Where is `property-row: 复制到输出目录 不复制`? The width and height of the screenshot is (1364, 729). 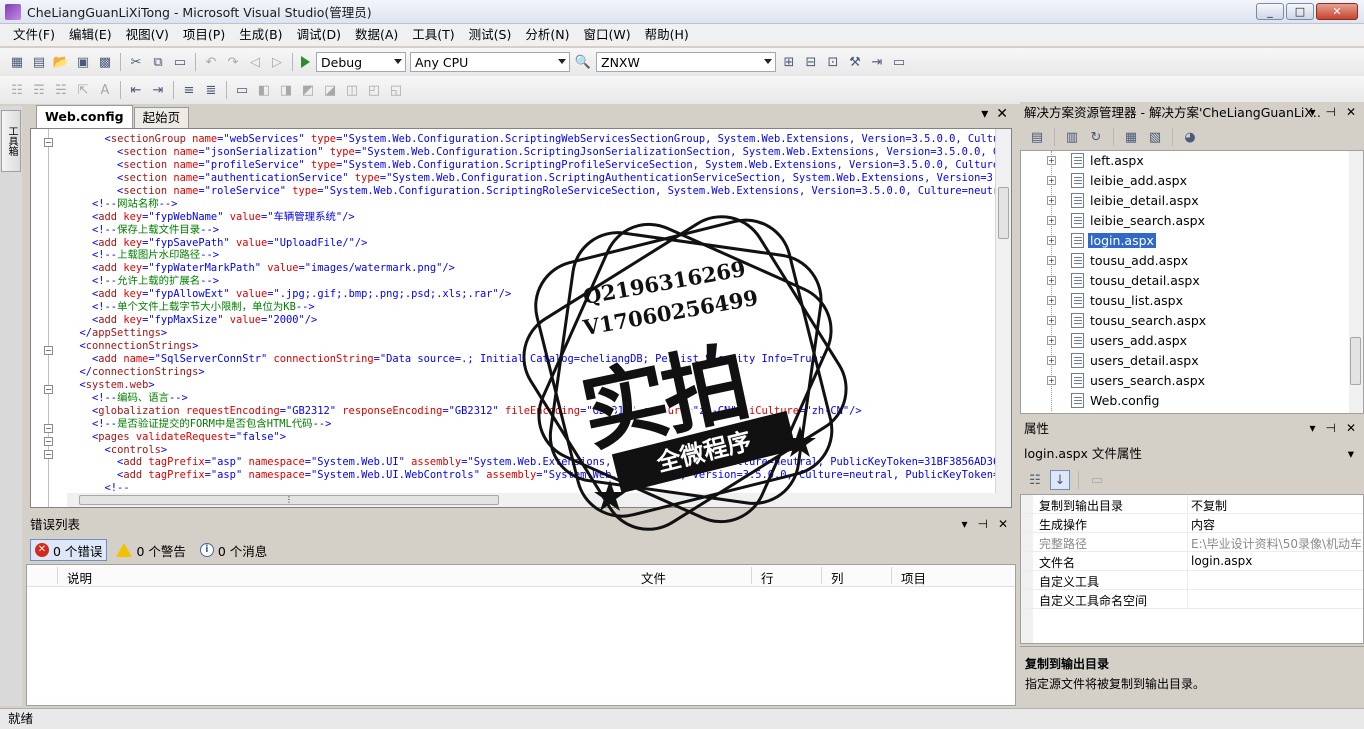 property-row: 复制到输出目录 不复制 is located at coordinates (1192, 504).